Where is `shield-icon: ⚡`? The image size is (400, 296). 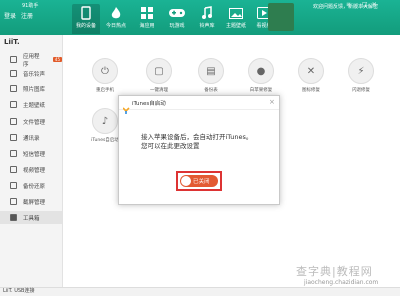 shield-icon: ⚡ is located at coordinates (361, 71).